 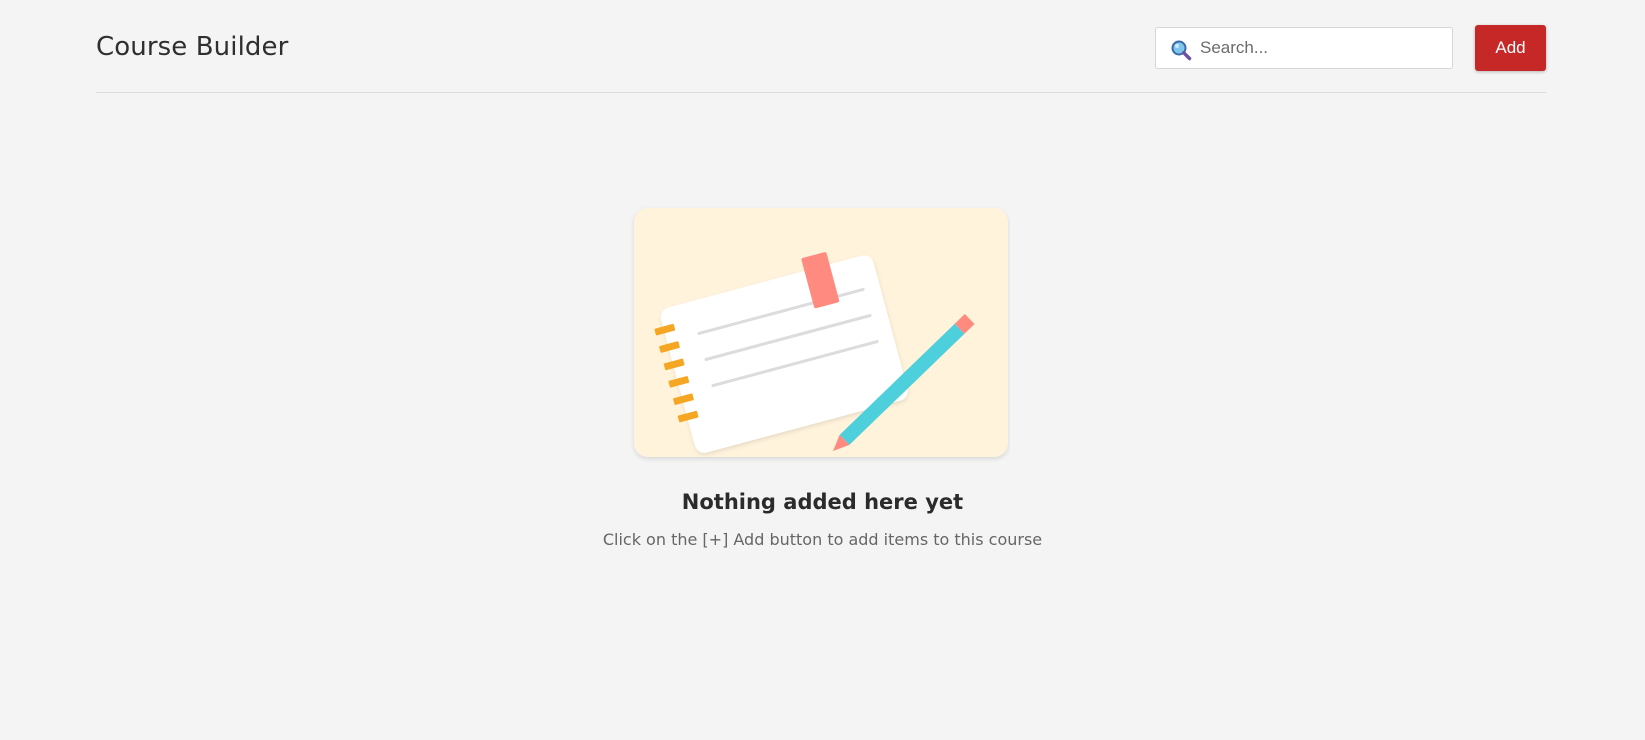 I want to click on add-button: Add, so click(x=1510, y=48).